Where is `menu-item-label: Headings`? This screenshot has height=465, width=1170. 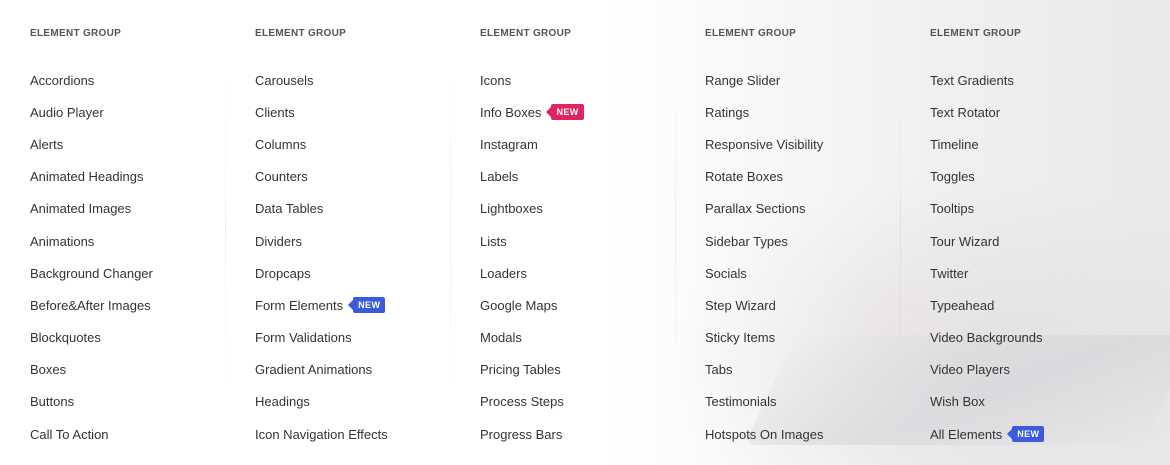
menu-item-label: Headings is located at coordinates (282, 402).